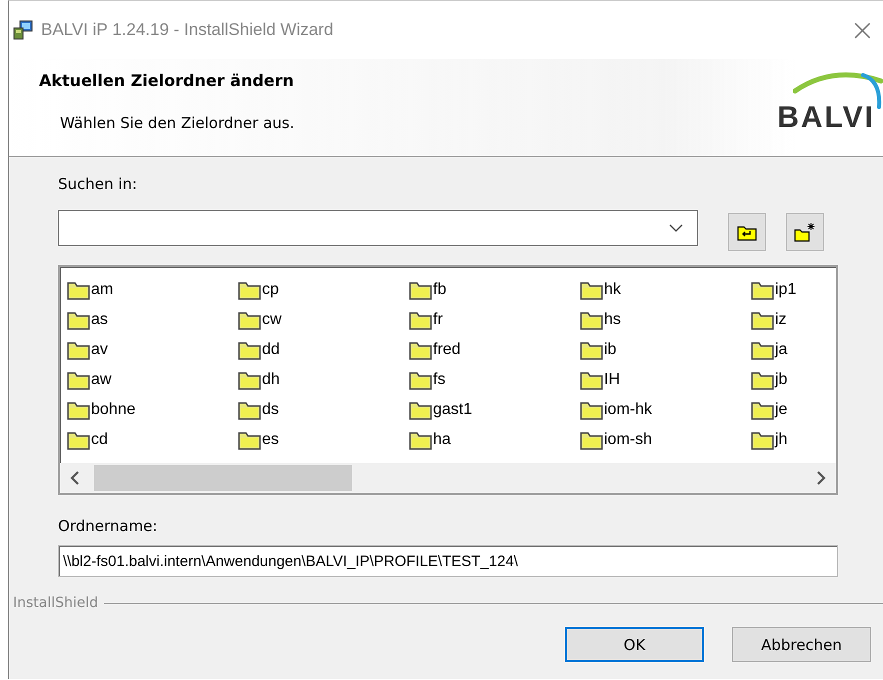  What do you see at coordinates (816, 410) in the screenshot?
I see `folder-item: je` at bounding box center [816, 410].